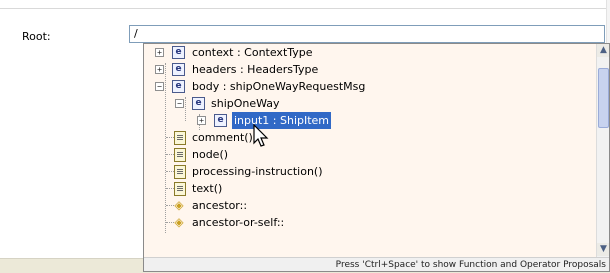  What do you see at coordinates (207, 188) in the screenshot?
I see `item-label: text()` at bounding box center [207, 188].